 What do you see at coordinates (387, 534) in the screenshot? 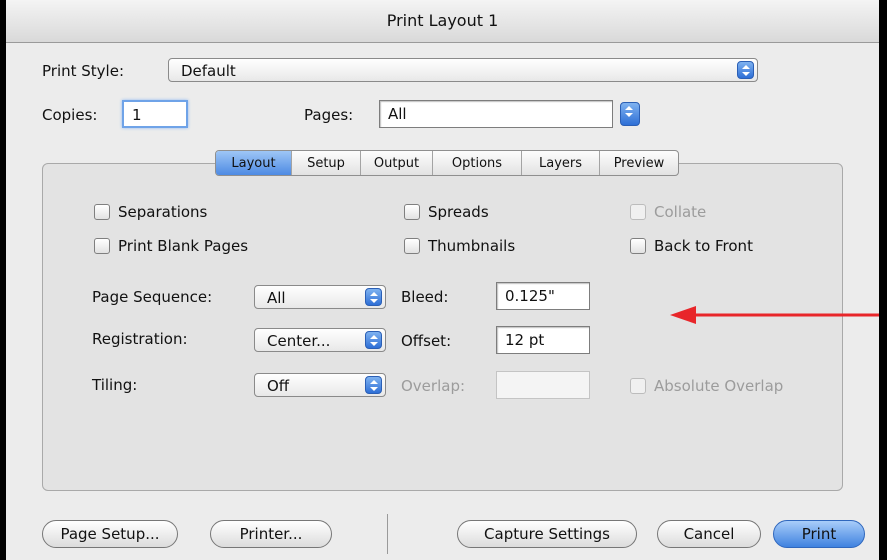
I see `button-separator` at bounding box center [387, 534].